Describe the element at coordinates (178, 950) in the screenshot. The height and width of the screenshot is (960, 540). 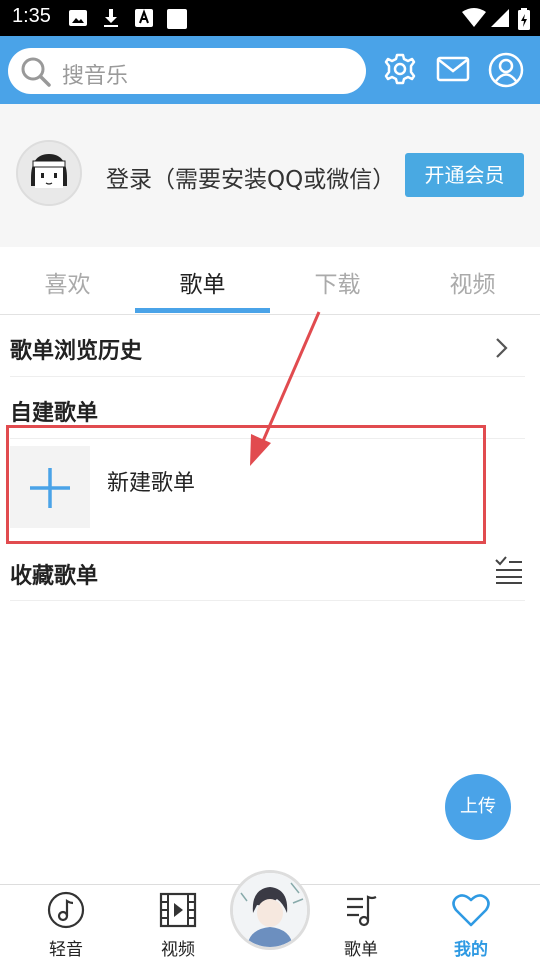
I see `nav-video-label: 视频` at that location.